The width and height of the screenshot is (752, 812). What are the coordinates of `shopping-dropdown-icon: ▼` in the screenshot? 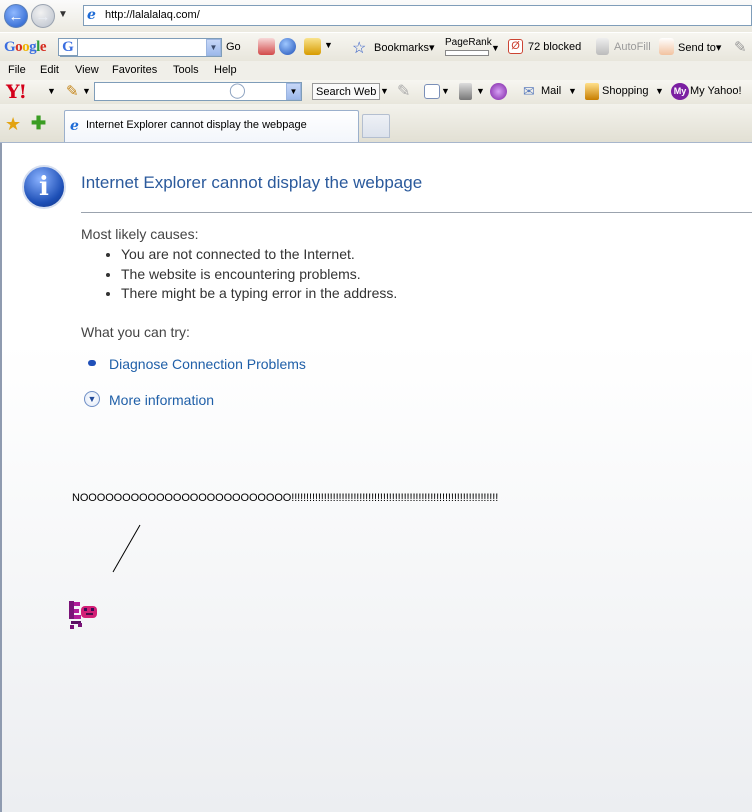 It's located at (659, 91).